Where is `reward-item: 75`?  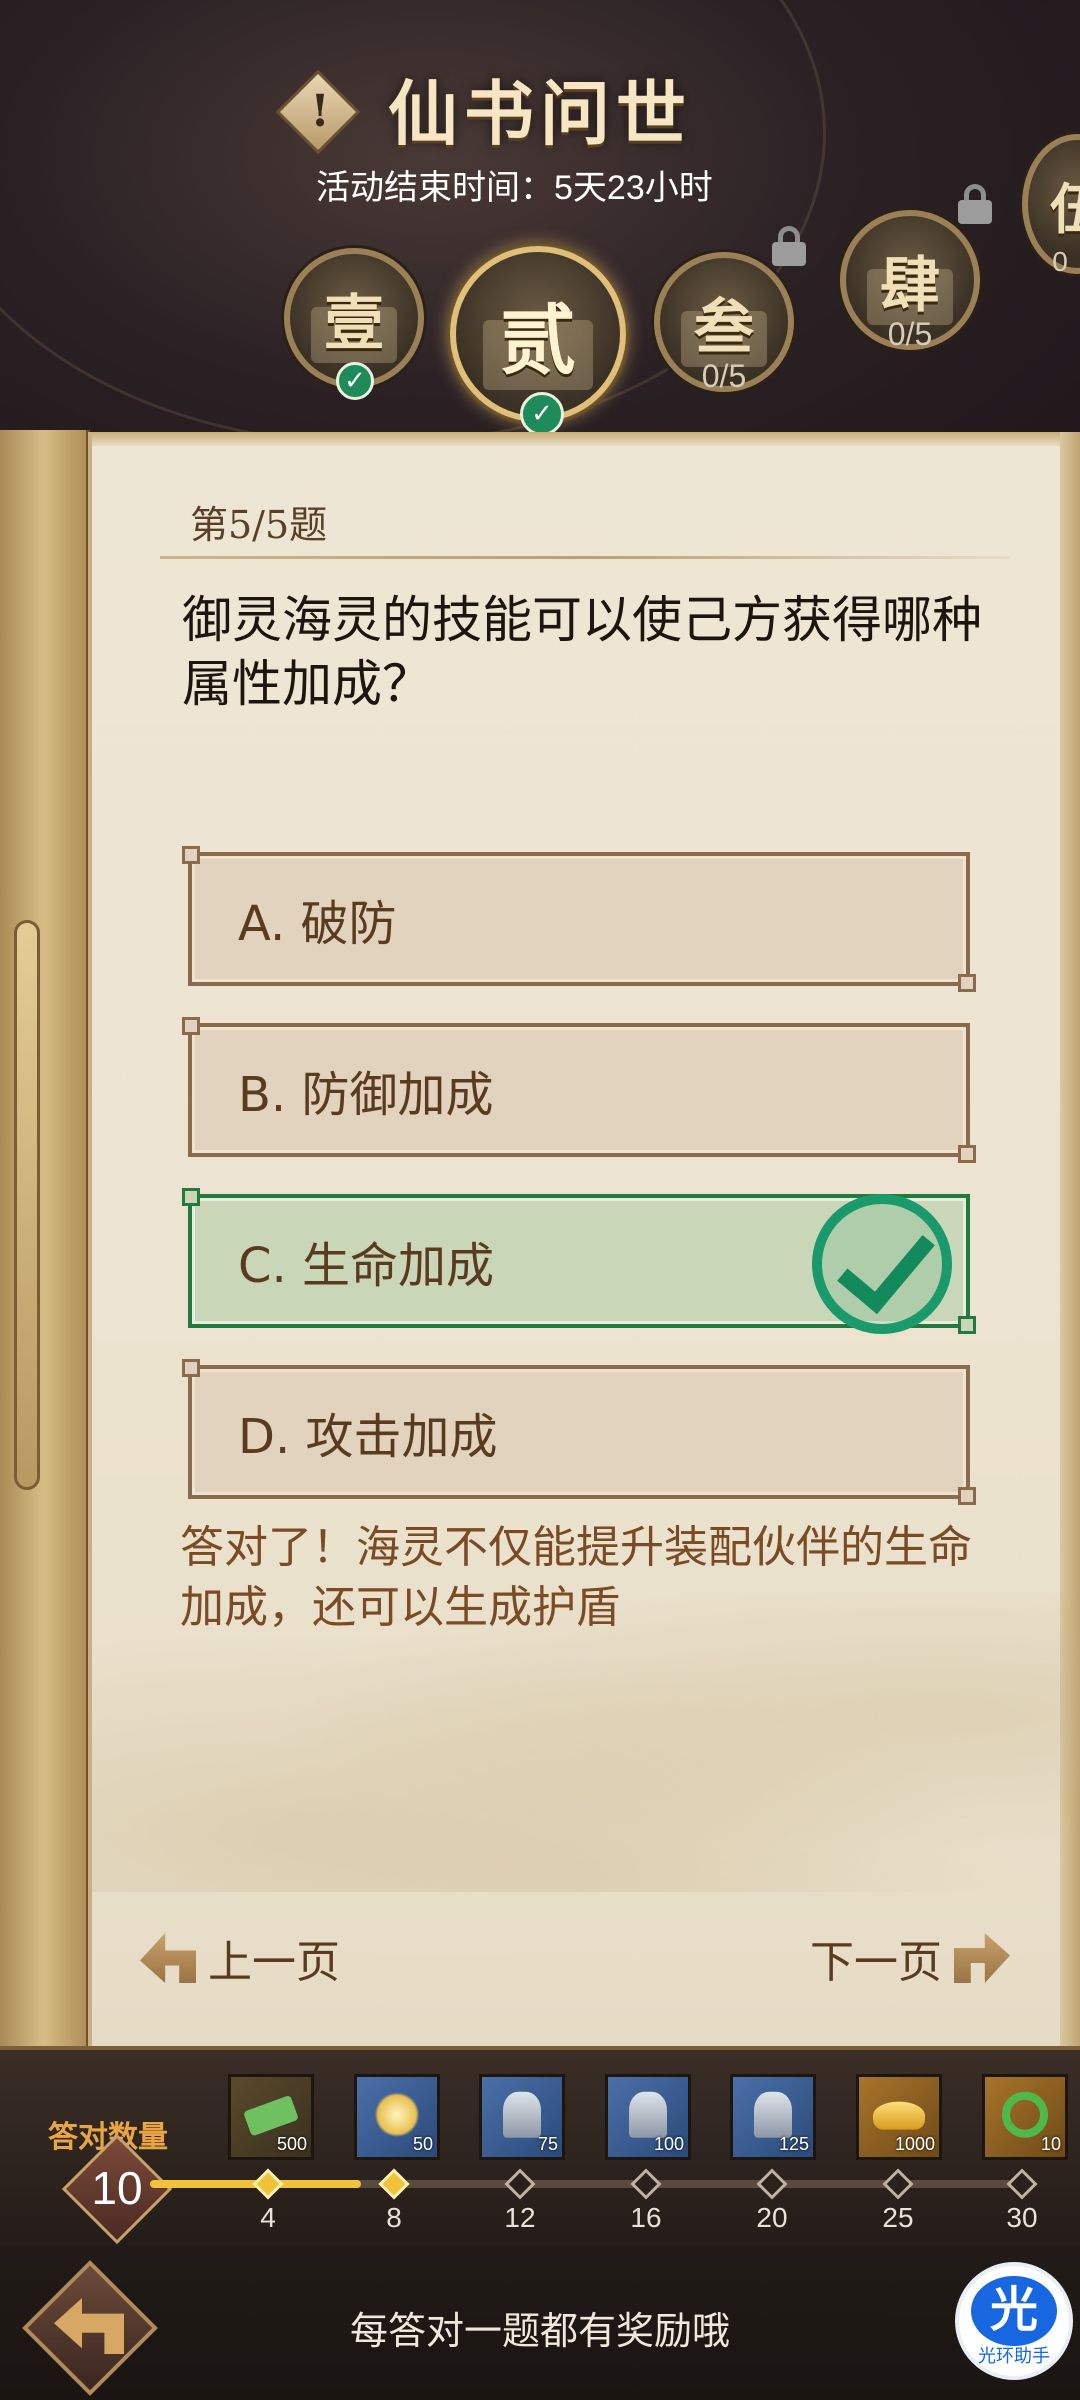
reward-item: 75 is located at coordinates (522, 2117).